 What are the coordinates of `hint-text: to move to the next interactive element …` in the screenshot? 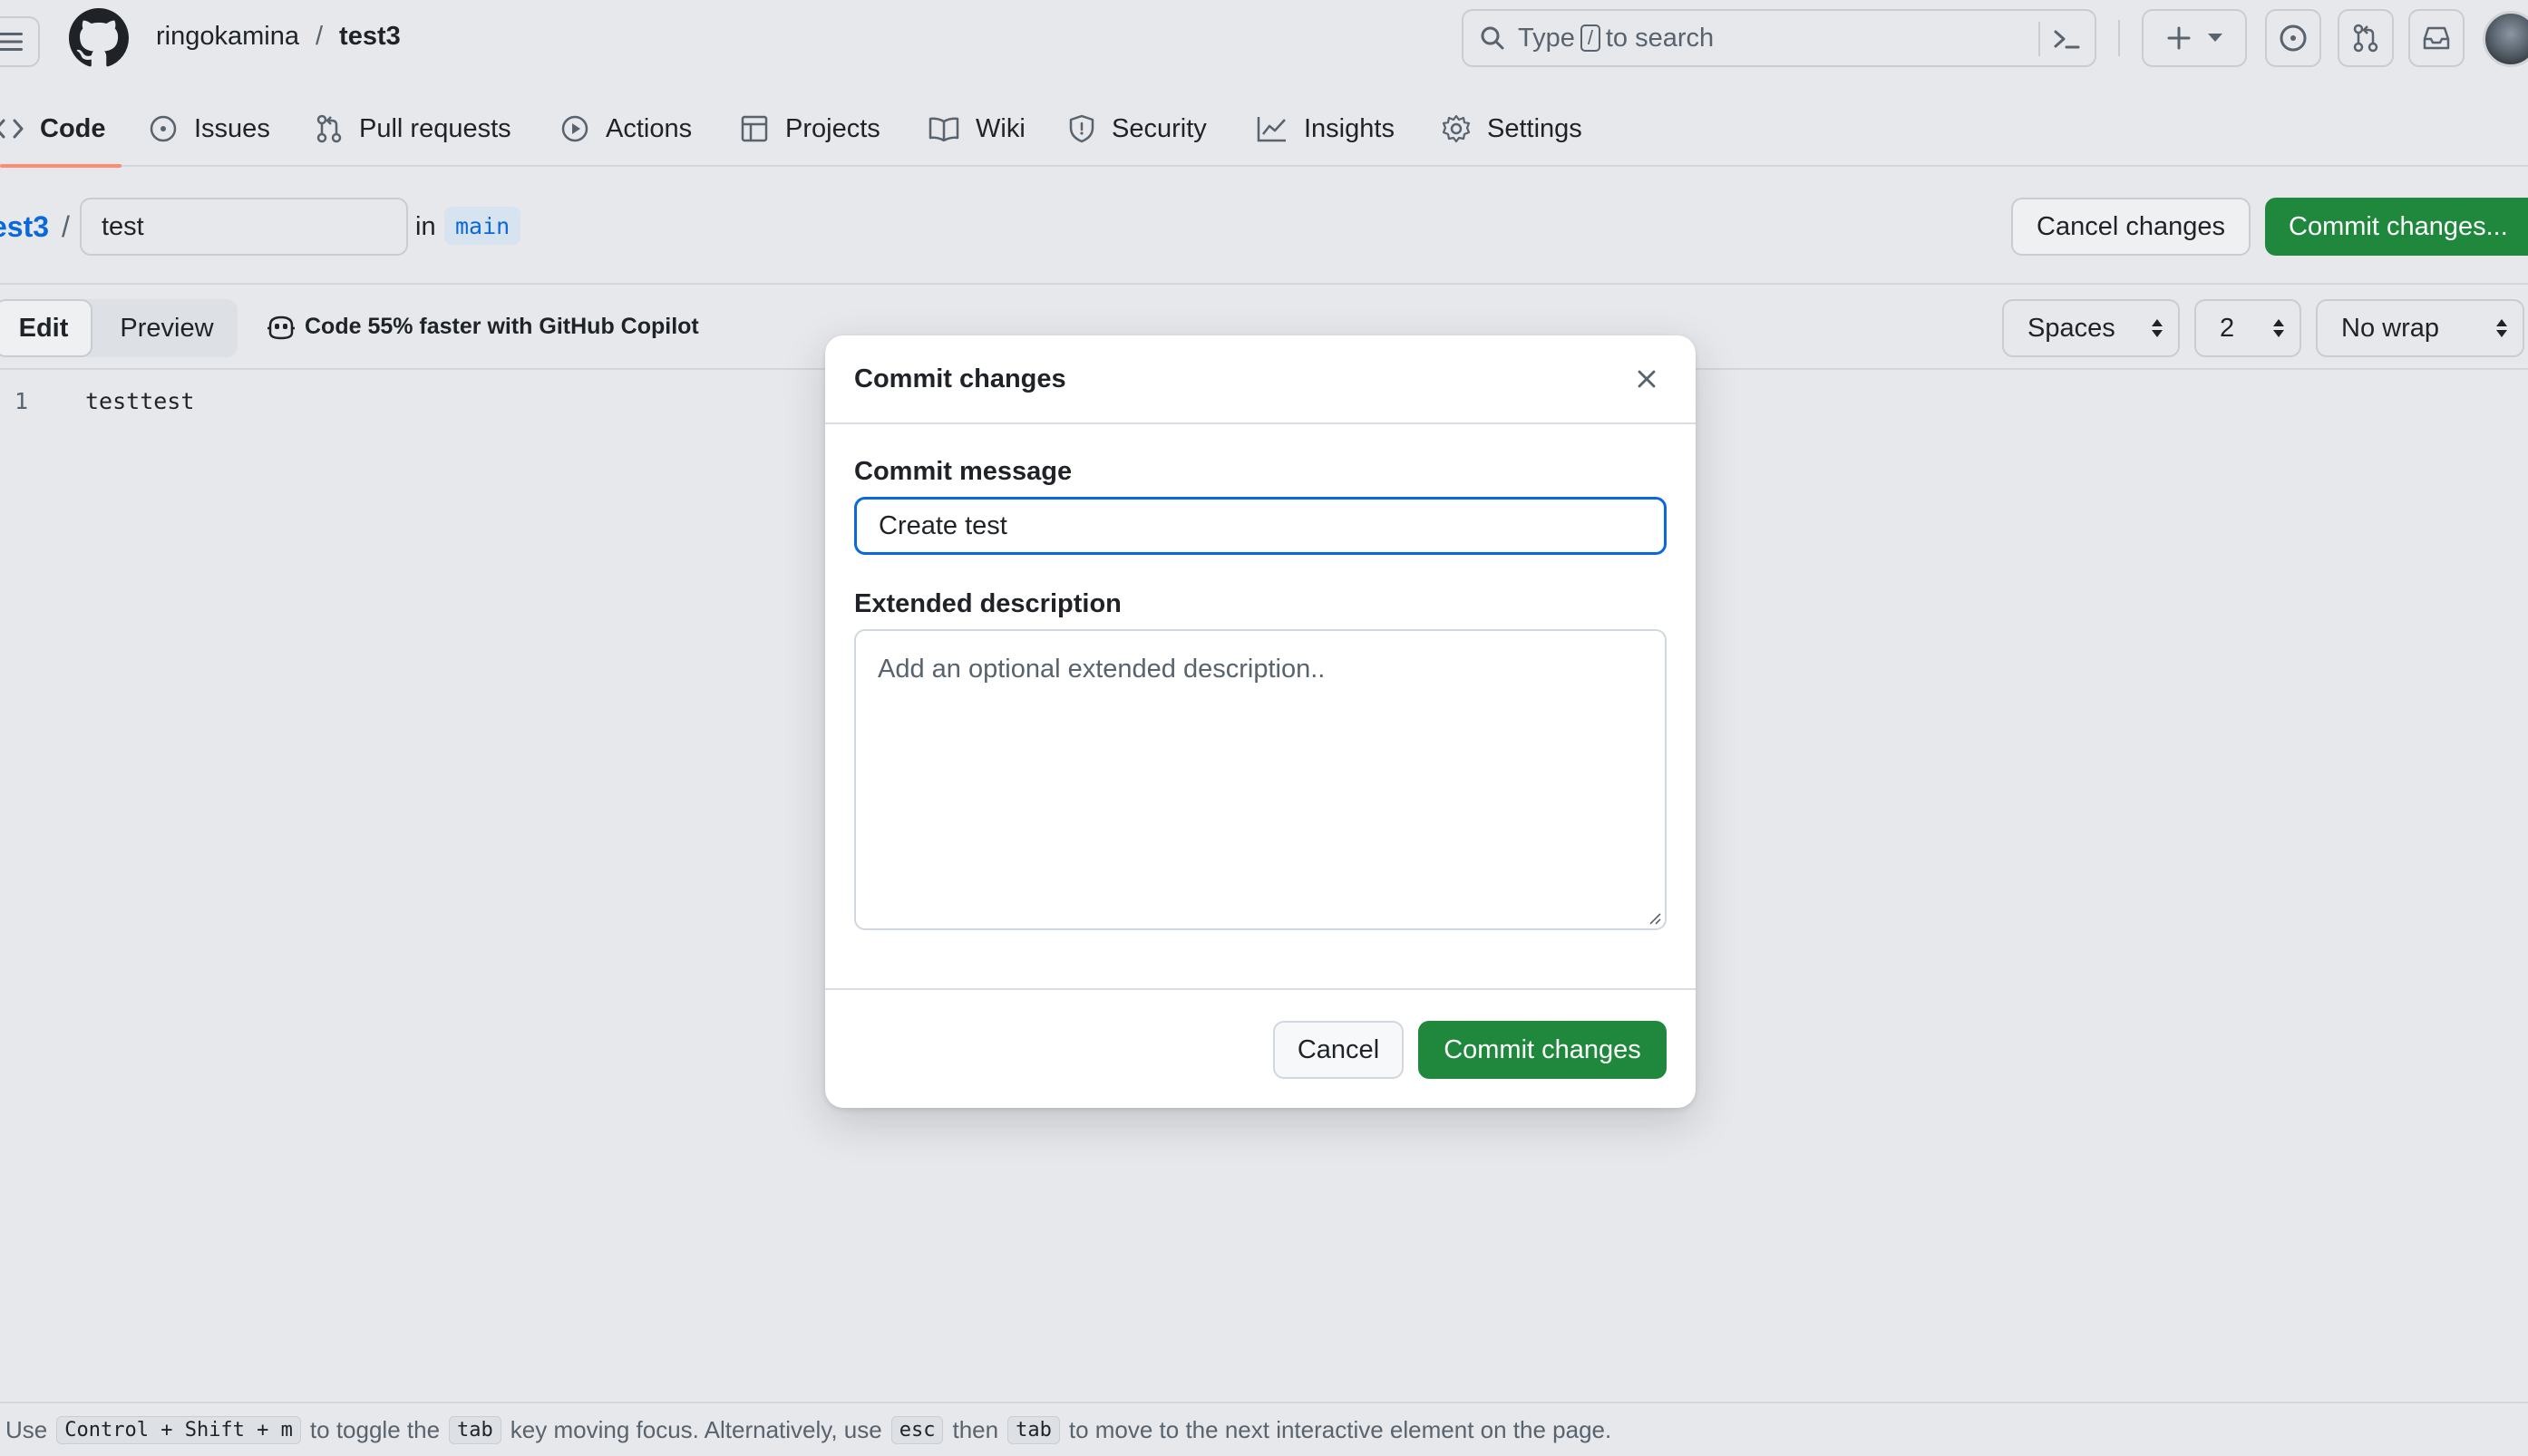 It's located at (1340, 1429).